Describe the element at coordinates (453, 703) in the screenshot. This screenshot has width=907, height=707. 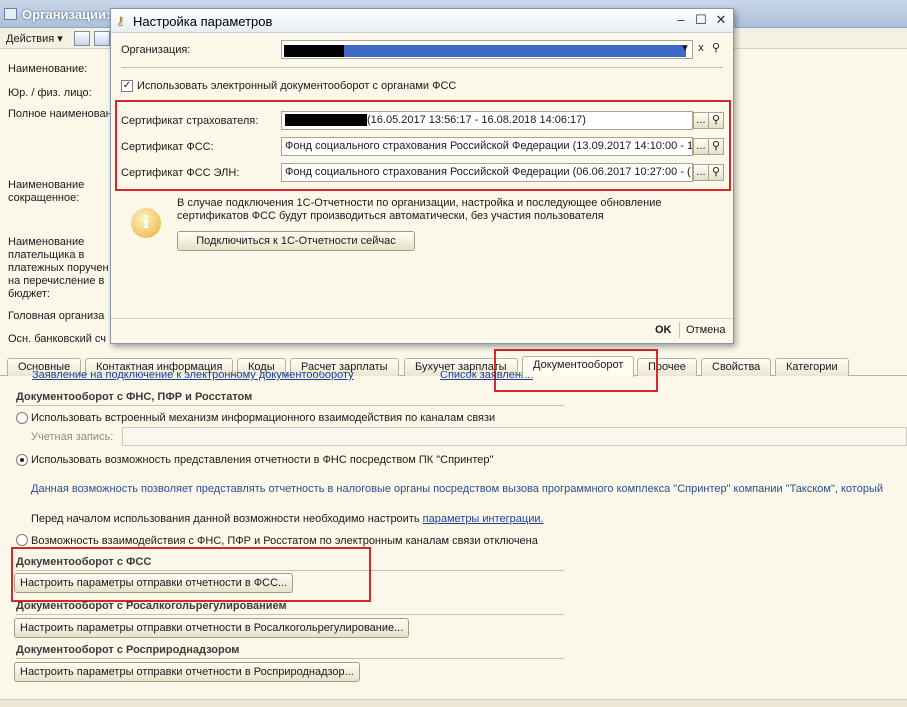
I see `bottom-strip` at that location.